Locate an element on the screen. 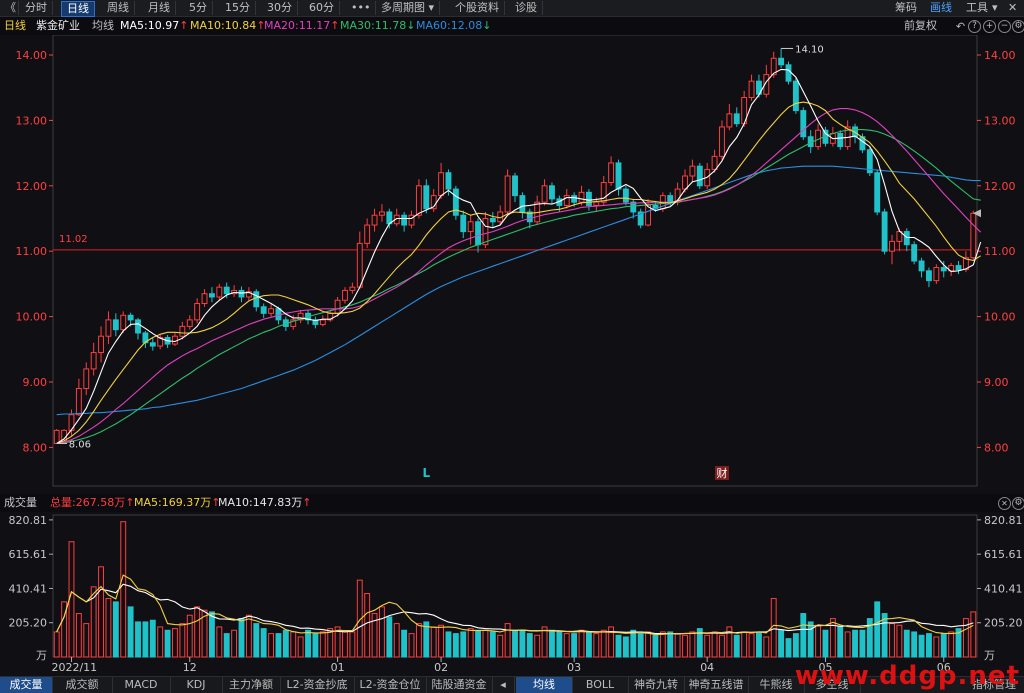  tab-period-0: 分时 is located at coordinates (36, 8).